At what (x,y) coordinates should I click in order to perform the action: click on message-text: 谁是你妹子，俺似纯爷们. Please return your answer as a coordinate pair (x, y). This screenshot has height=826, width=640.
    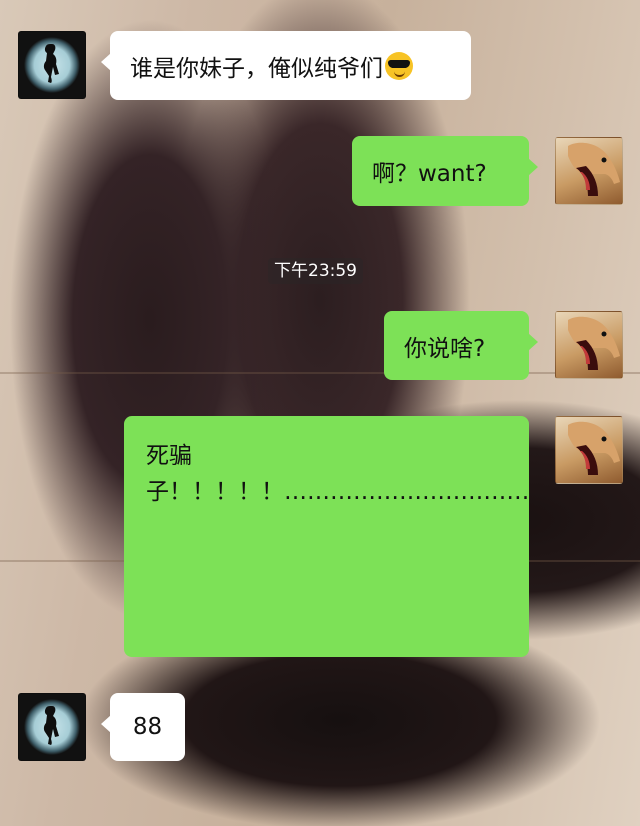
    Looking at the image, I should click on (256, 68).